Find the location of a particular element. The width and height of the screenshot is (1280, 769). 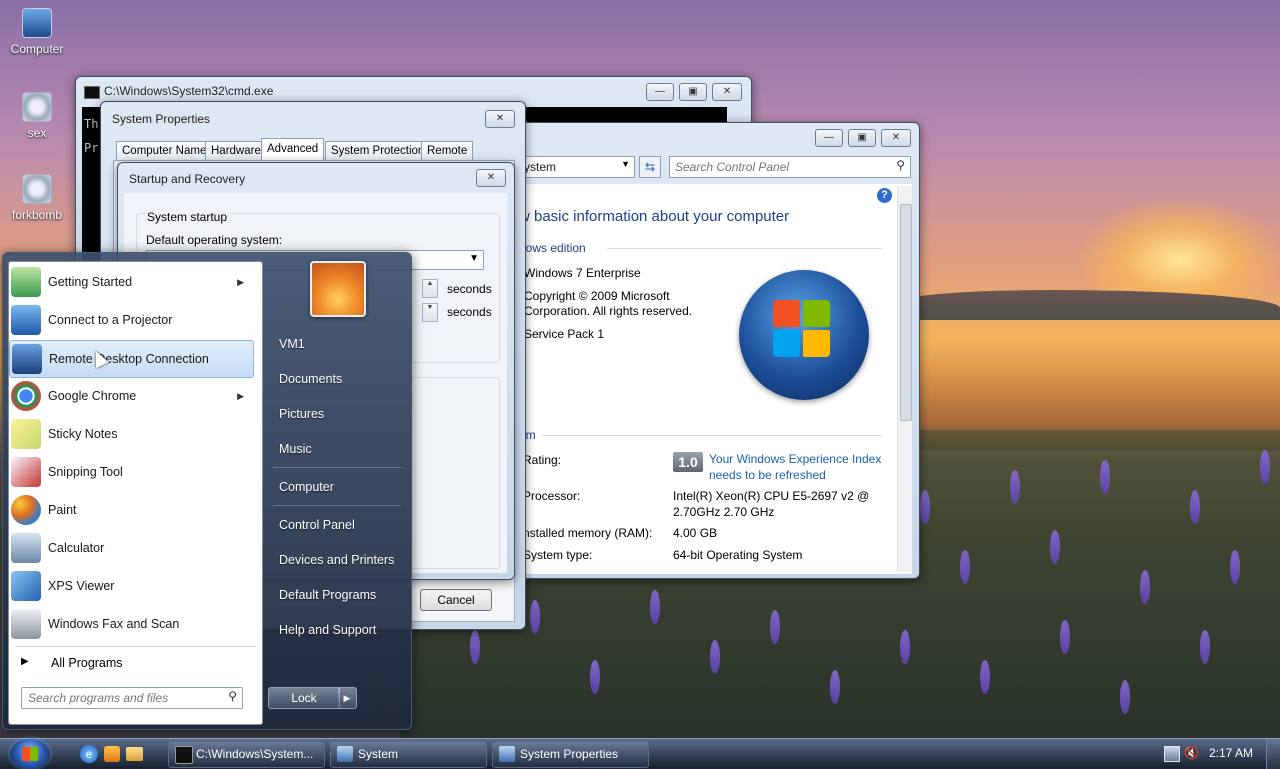

computer-icon is located at coordinates (37, 23).